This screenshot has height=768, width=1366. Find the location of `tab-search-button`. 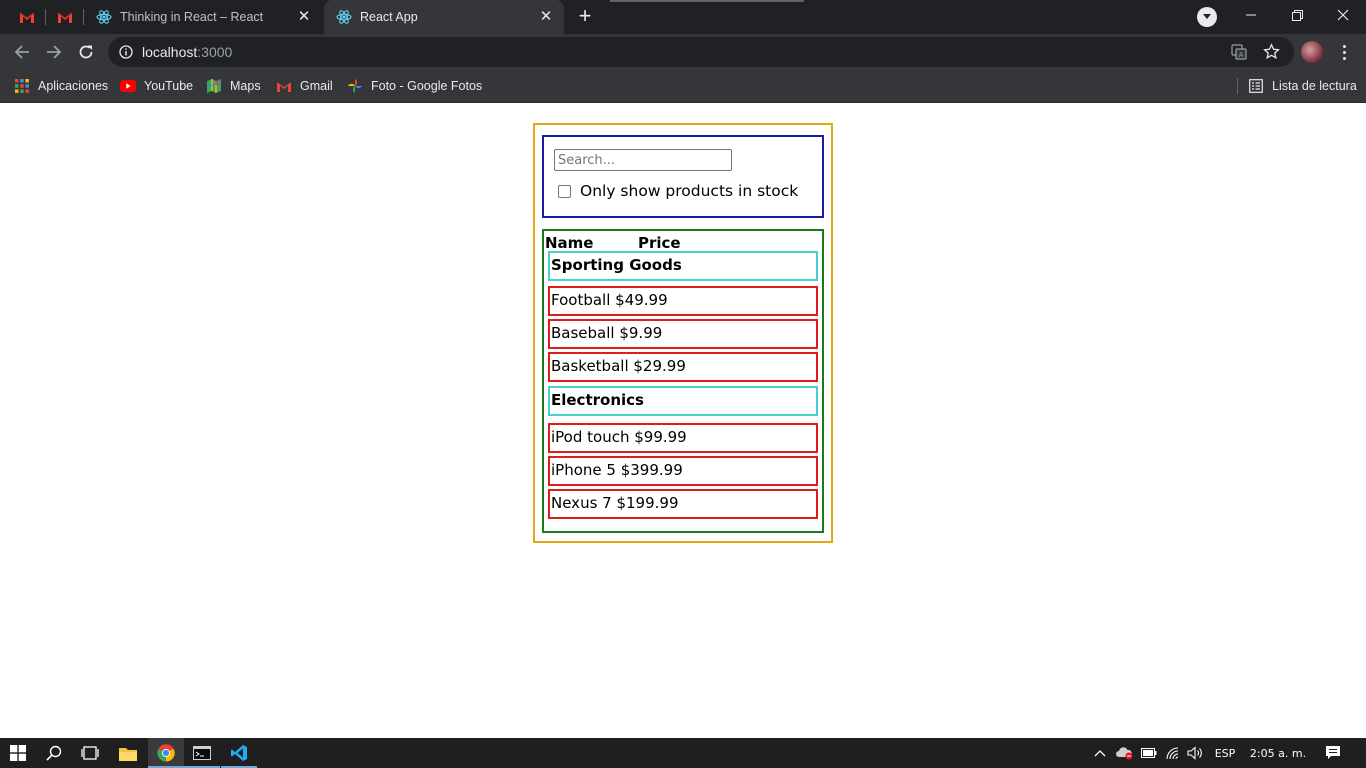

tab-search-button is located at coordinates (1207, 17).